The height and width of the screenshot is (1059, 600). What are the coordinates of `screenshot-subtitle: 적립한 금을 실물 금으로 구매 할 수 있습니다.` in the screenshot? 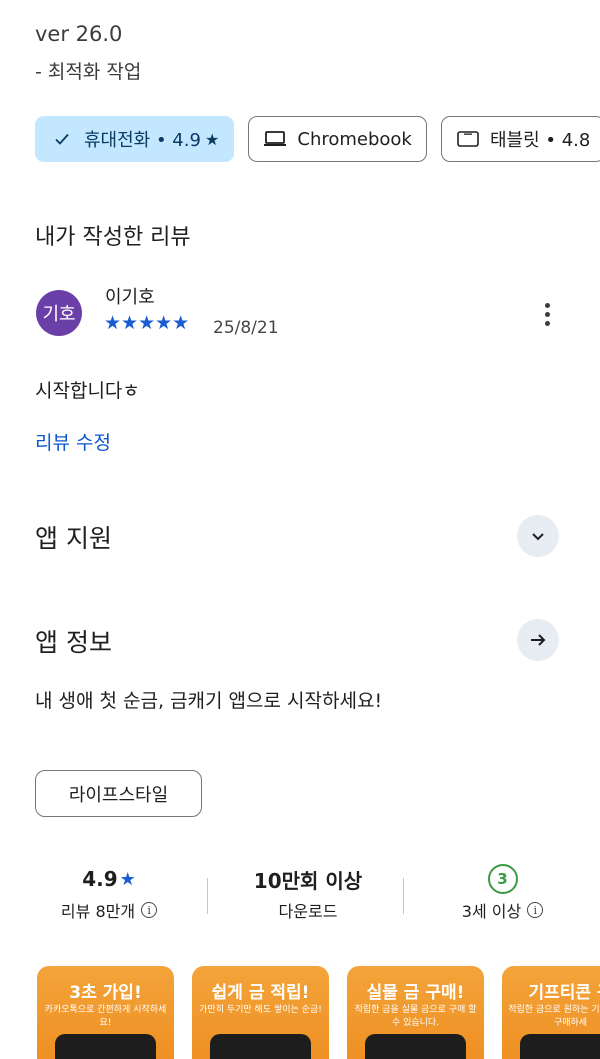 It's located at (415, 1016).